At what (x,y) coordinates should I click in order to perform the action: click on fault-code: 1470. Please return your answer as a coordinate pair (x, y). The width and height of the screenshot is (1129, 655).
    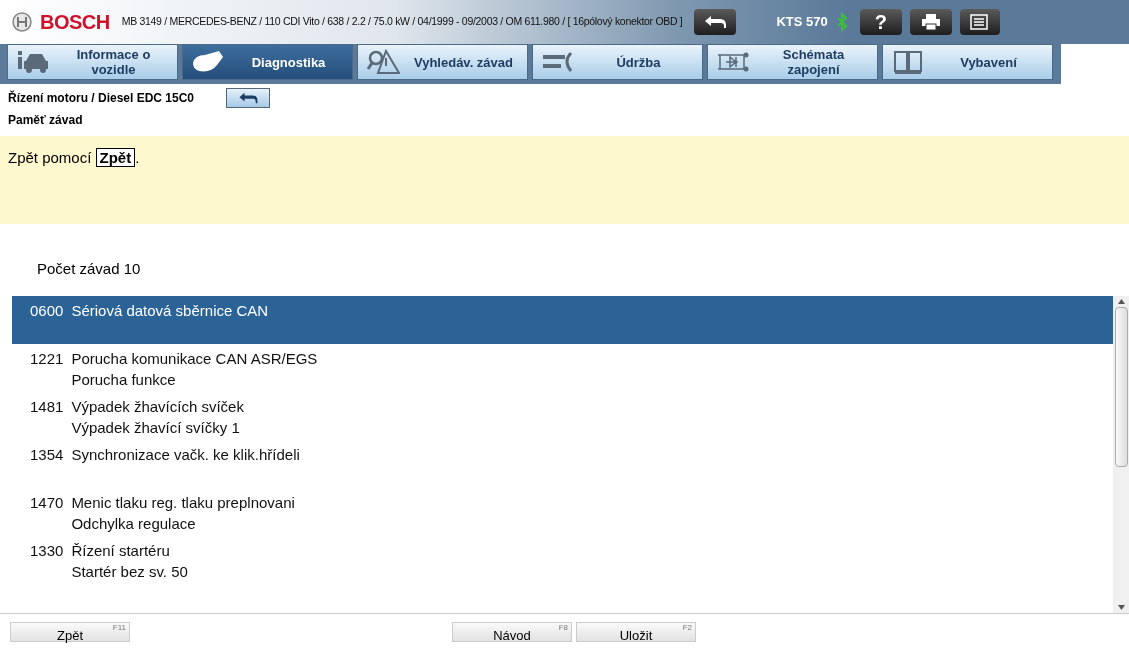
    Looking at the image, I should click on (47, 503).